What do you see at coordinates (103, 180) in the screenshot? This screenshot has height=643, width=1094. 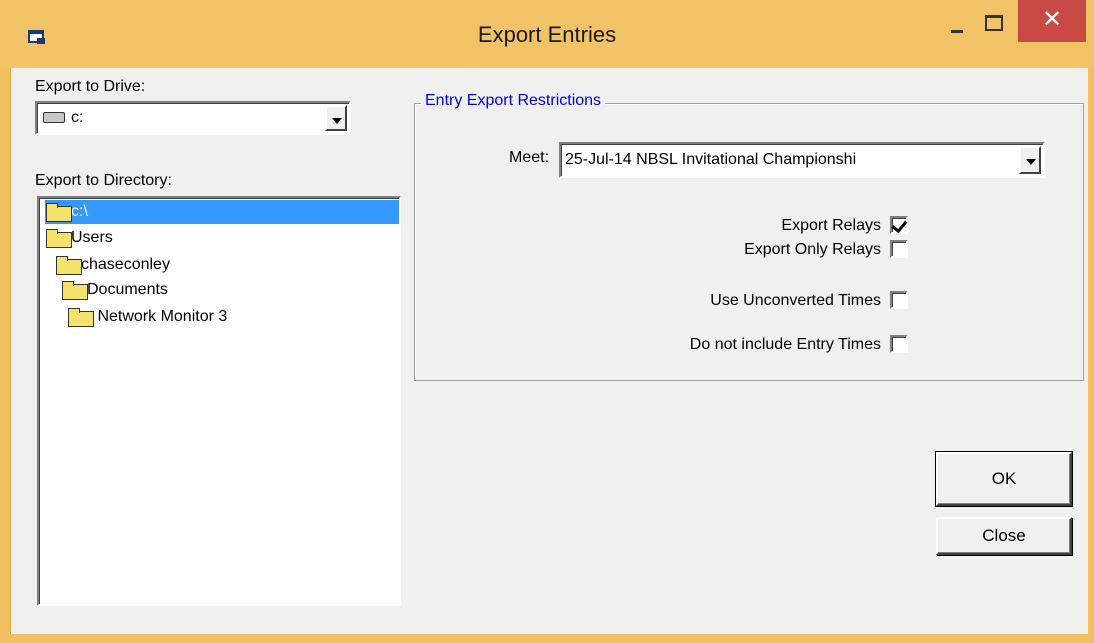 I see `directory-label: Export to Directory:` at bounding box center [103, 180].